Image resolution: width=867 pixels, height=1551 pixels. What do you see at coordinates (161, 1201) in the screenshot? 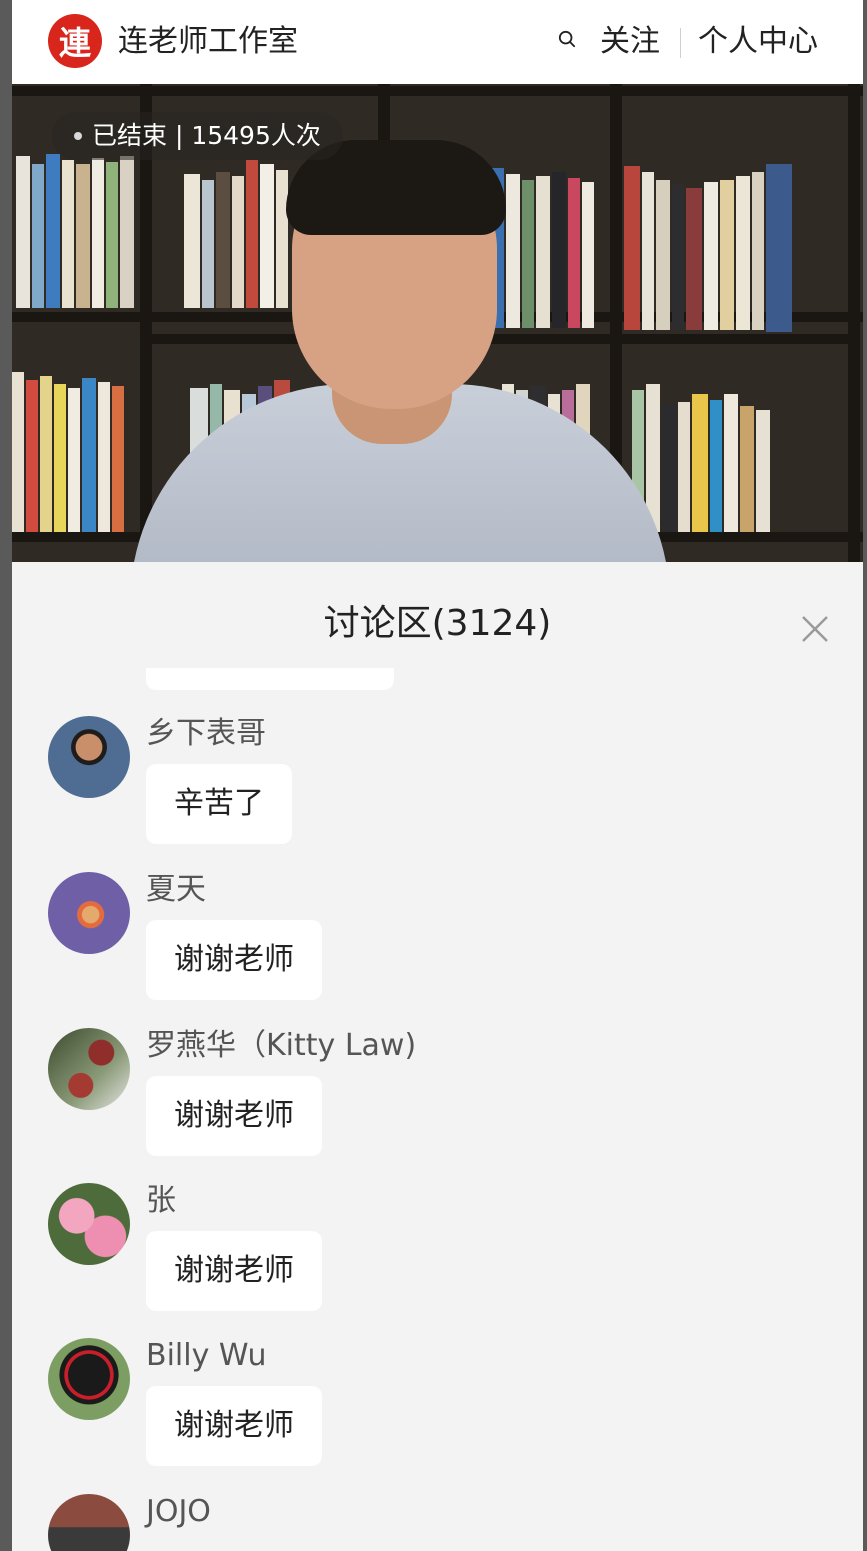
I see `comment-username: 张` at bounding box center [161, 1201].